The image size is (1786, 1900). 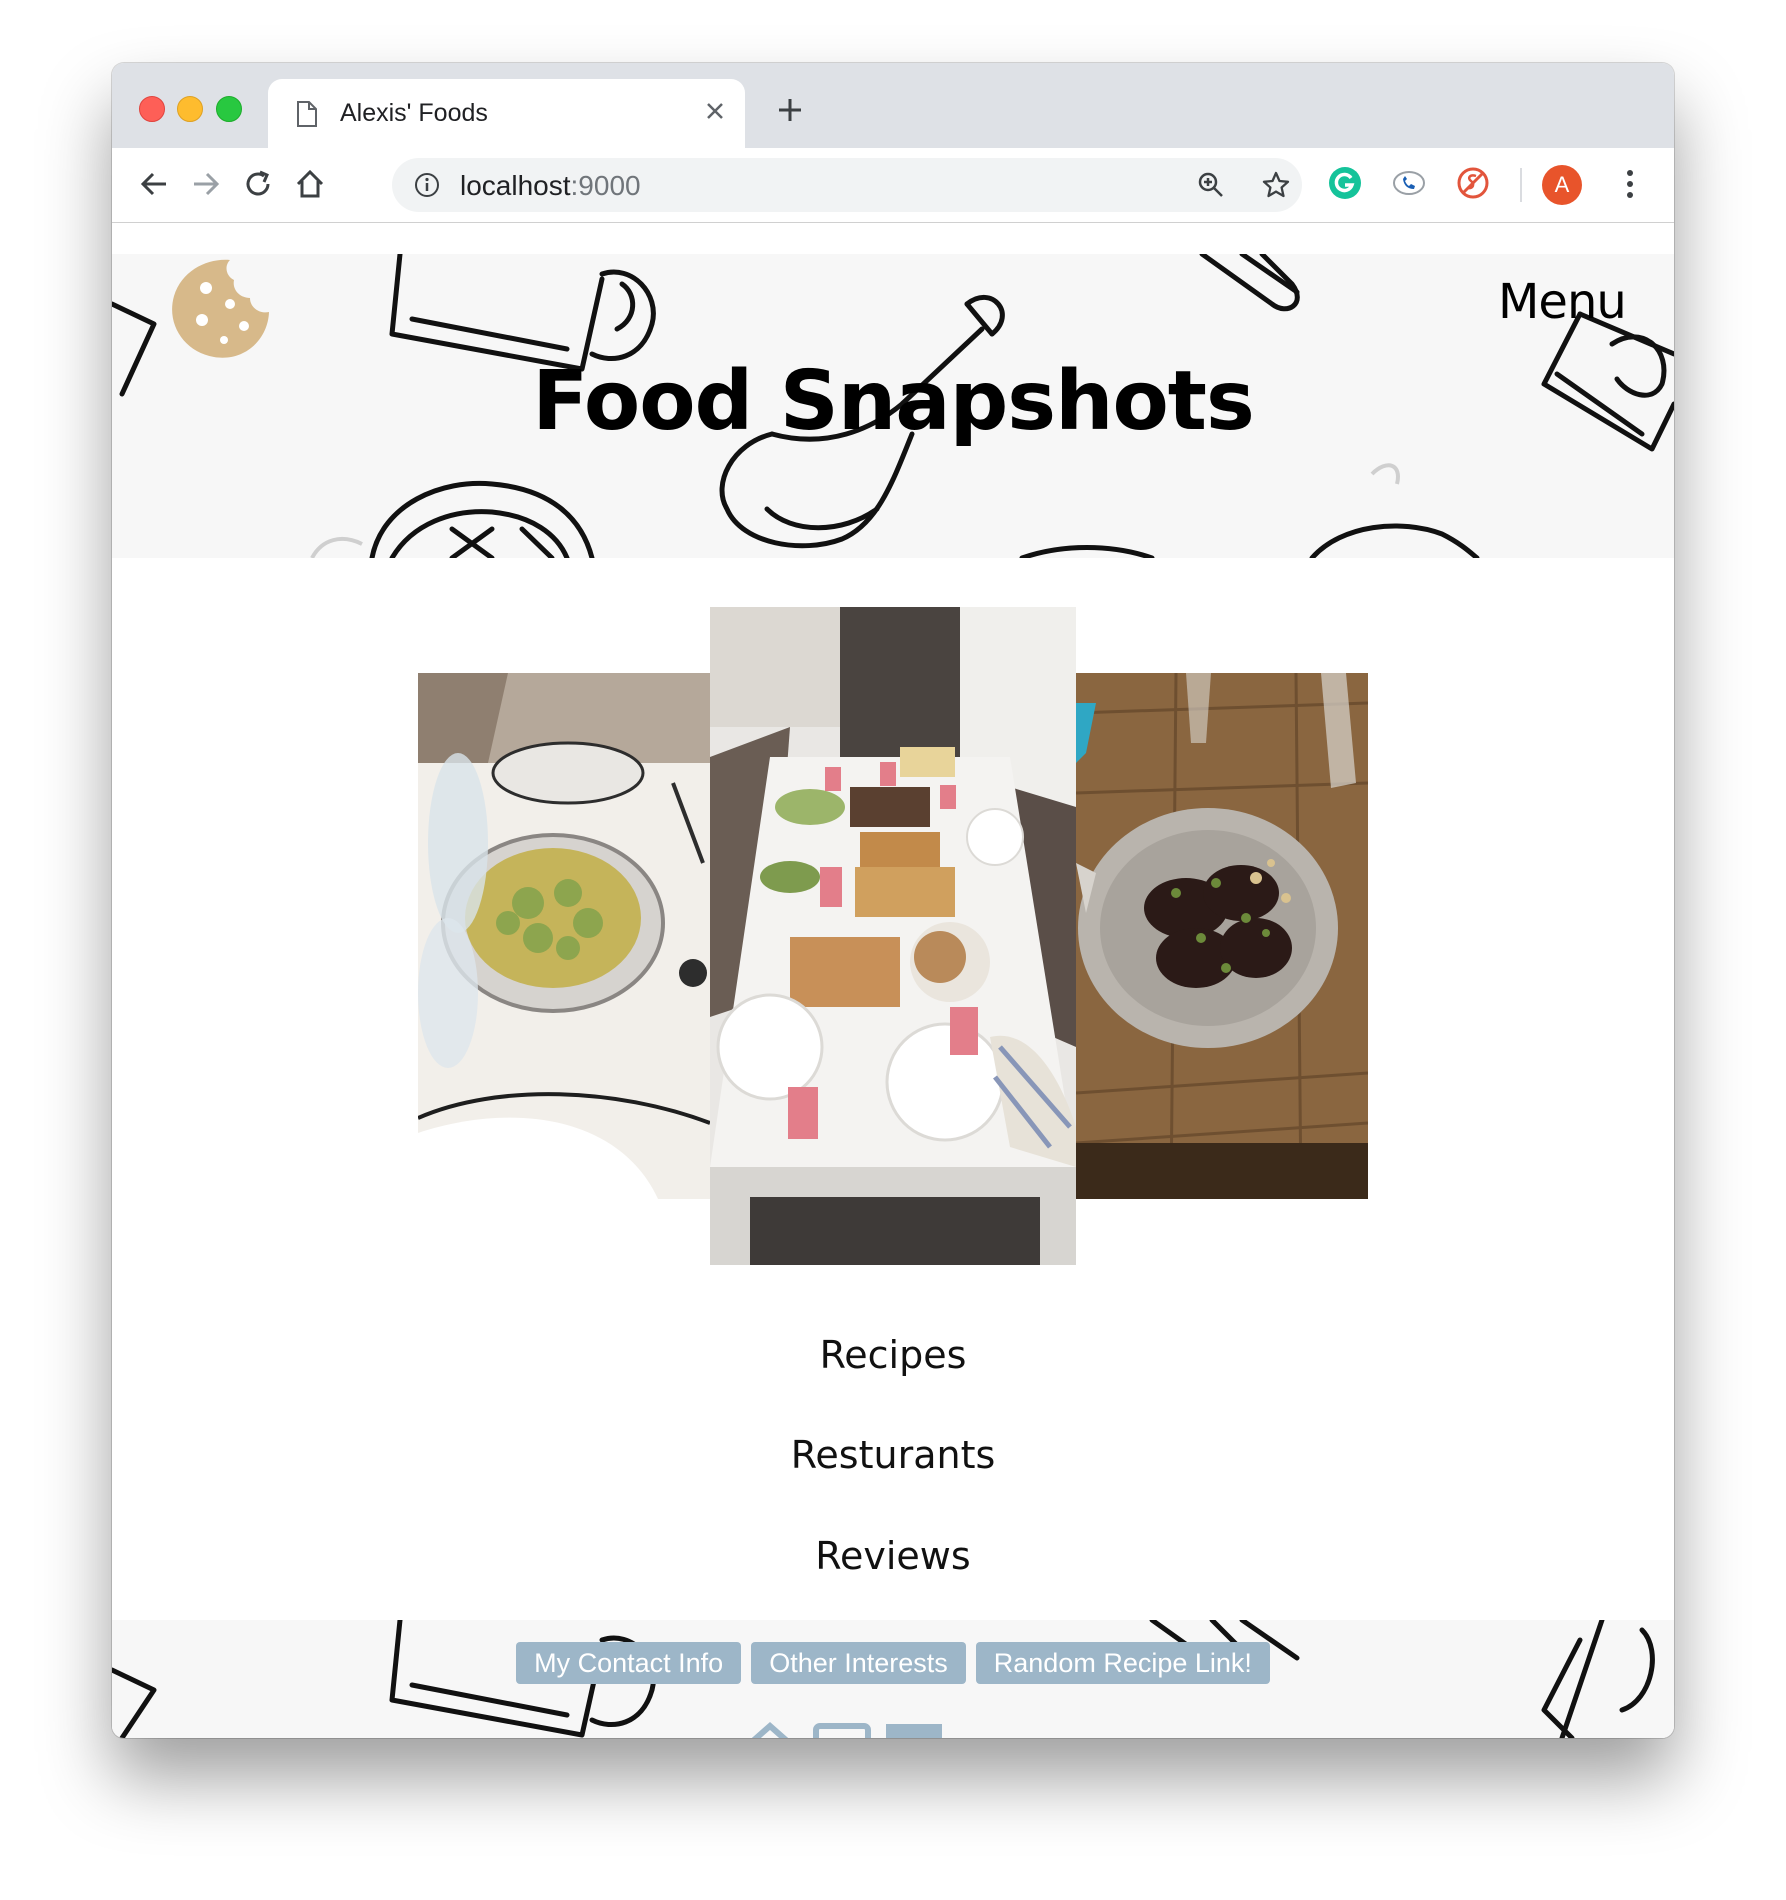 What do you see at coordinates (307, 114) in the screenshot?
I see `page-icon` at bounding box center [307, 114].